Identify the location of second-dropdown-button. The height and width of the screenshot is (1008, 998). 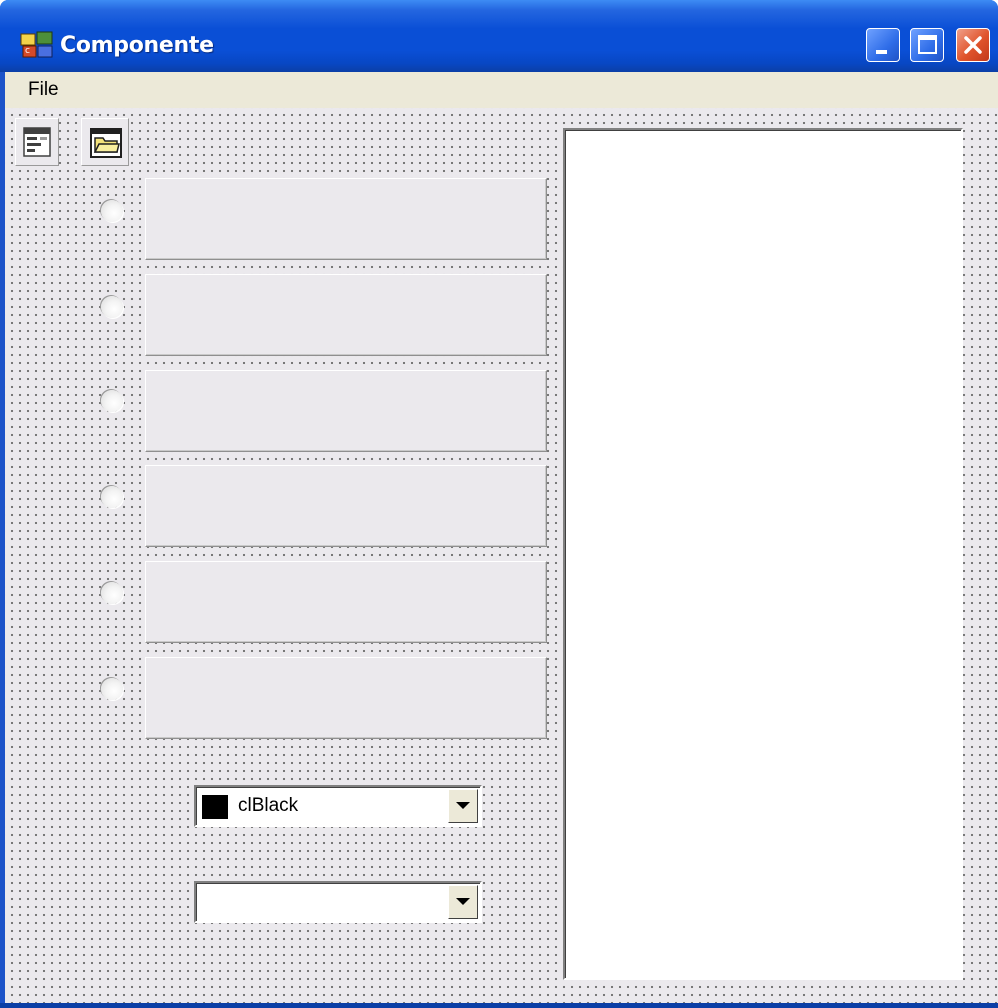
(463, 902).